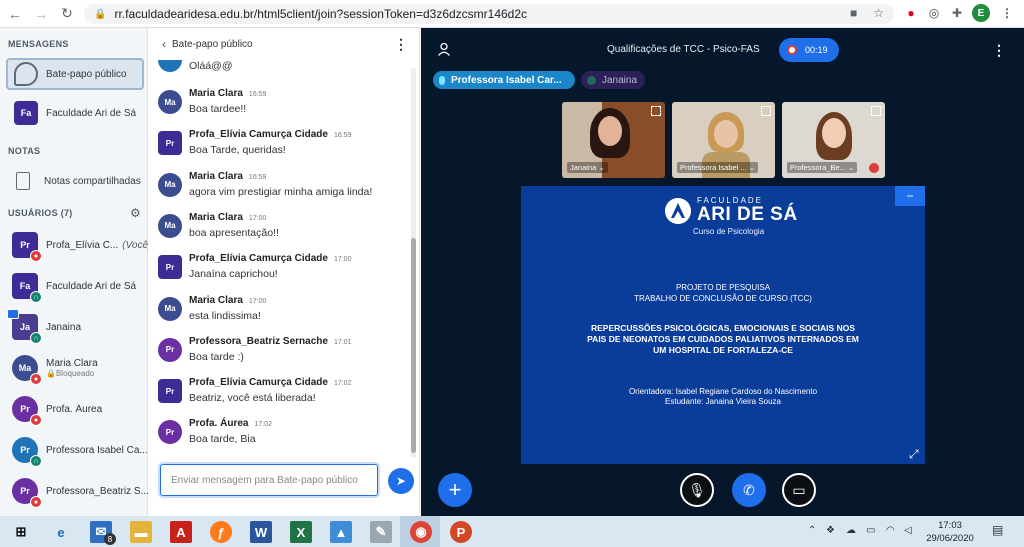 The width and height of the screenshot is (1024, 547). Describe the element at coordinates (74, 409) in the screenshot. I see `user-list-item: Pr ● Profa. Áurea` at that location.